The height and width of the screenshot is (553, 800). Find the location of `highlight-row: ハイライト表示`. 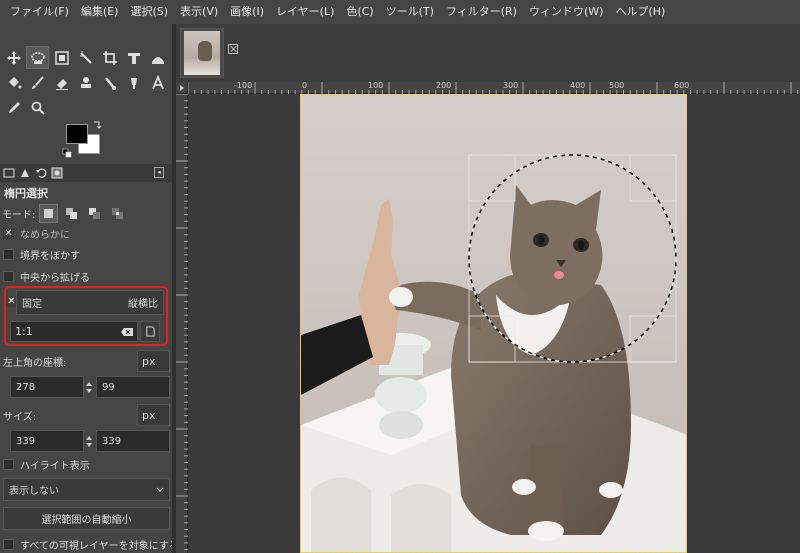

highlight-row: ハイライト表示 is located at coordinates (46, 464).